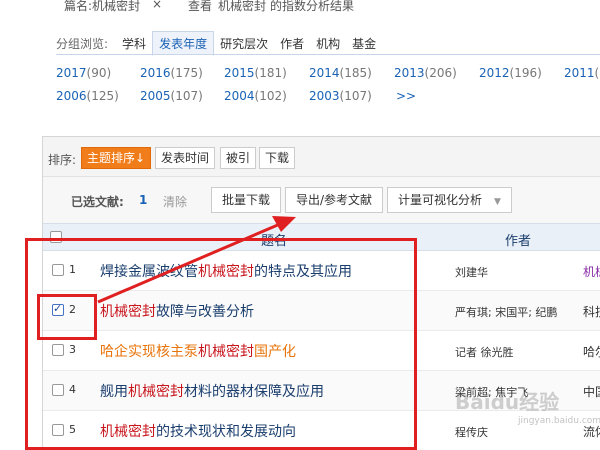  Describe the element at coordinates (97, 202) in the screenshot. I see `selected-label: 已选文献:` at that location.